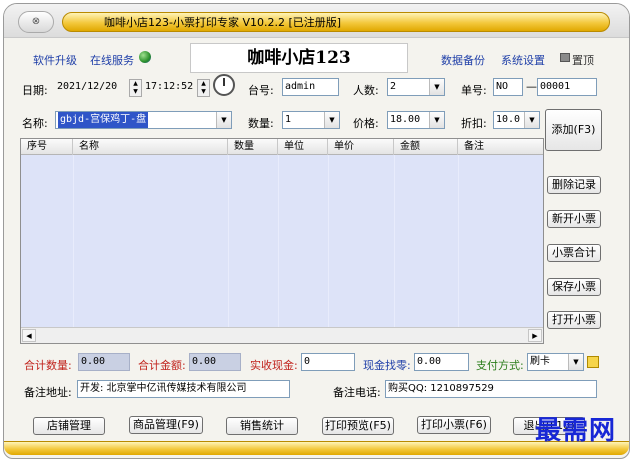  Describe the element at coordinates (112, 60) in the screenshot. I see `online-service-link: 在线服务` at that location.